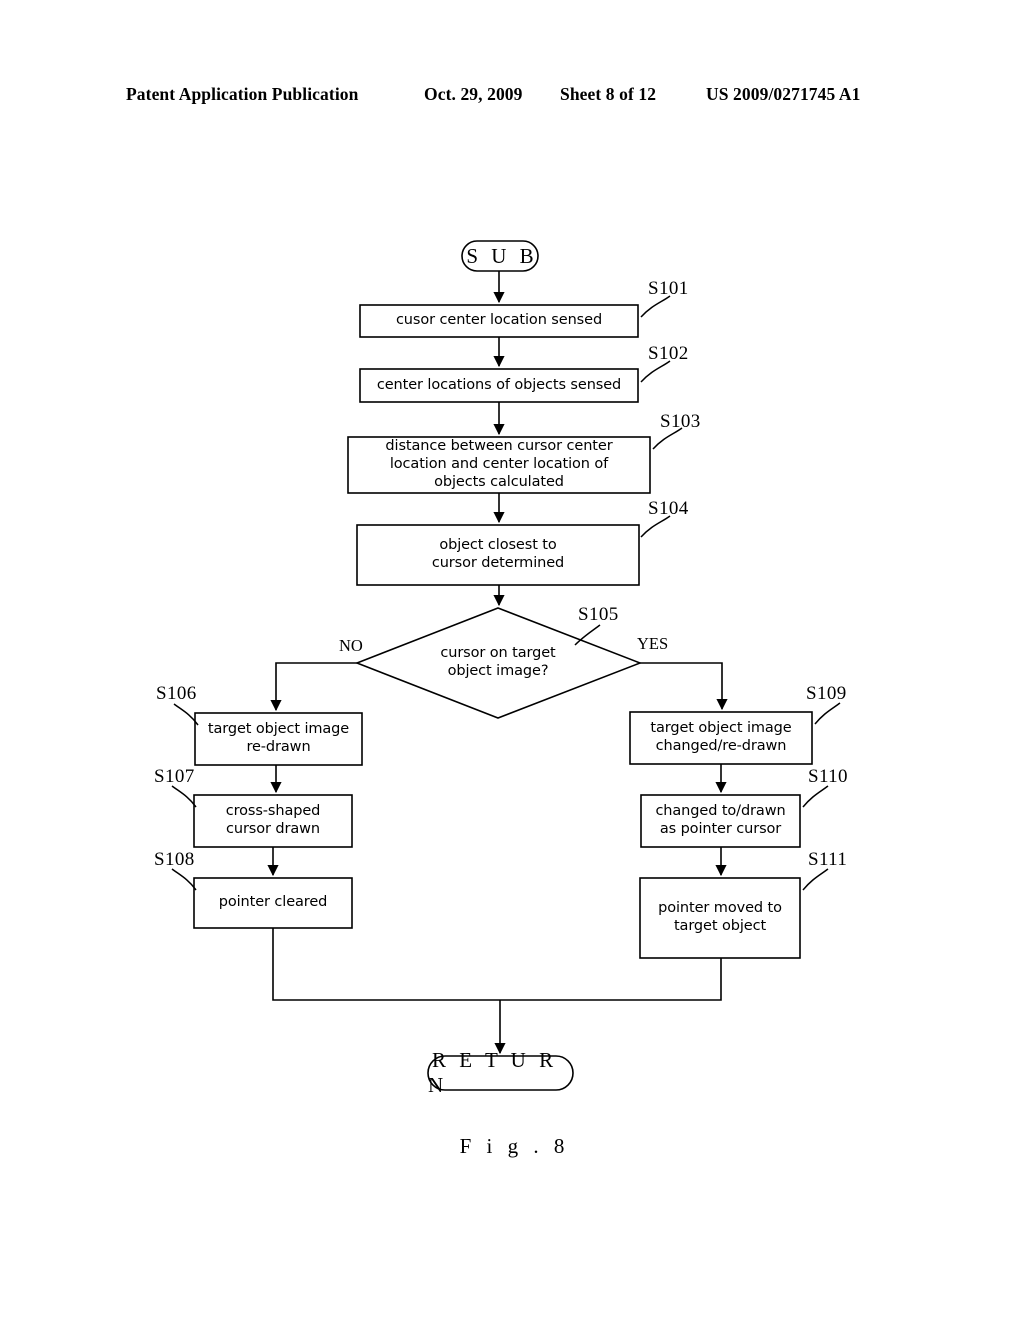 The height and width of the screenshot is (1320, 1024). Describe the element at coordinates (680, 421) in the screenshot. I see `step-label-s103: S103` at that location.